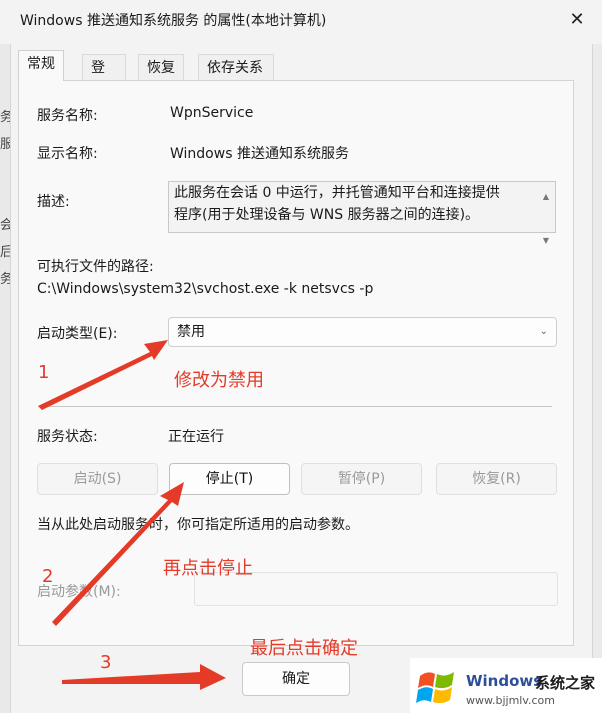  I want to click on step2-number: 2, so click(48, 576).